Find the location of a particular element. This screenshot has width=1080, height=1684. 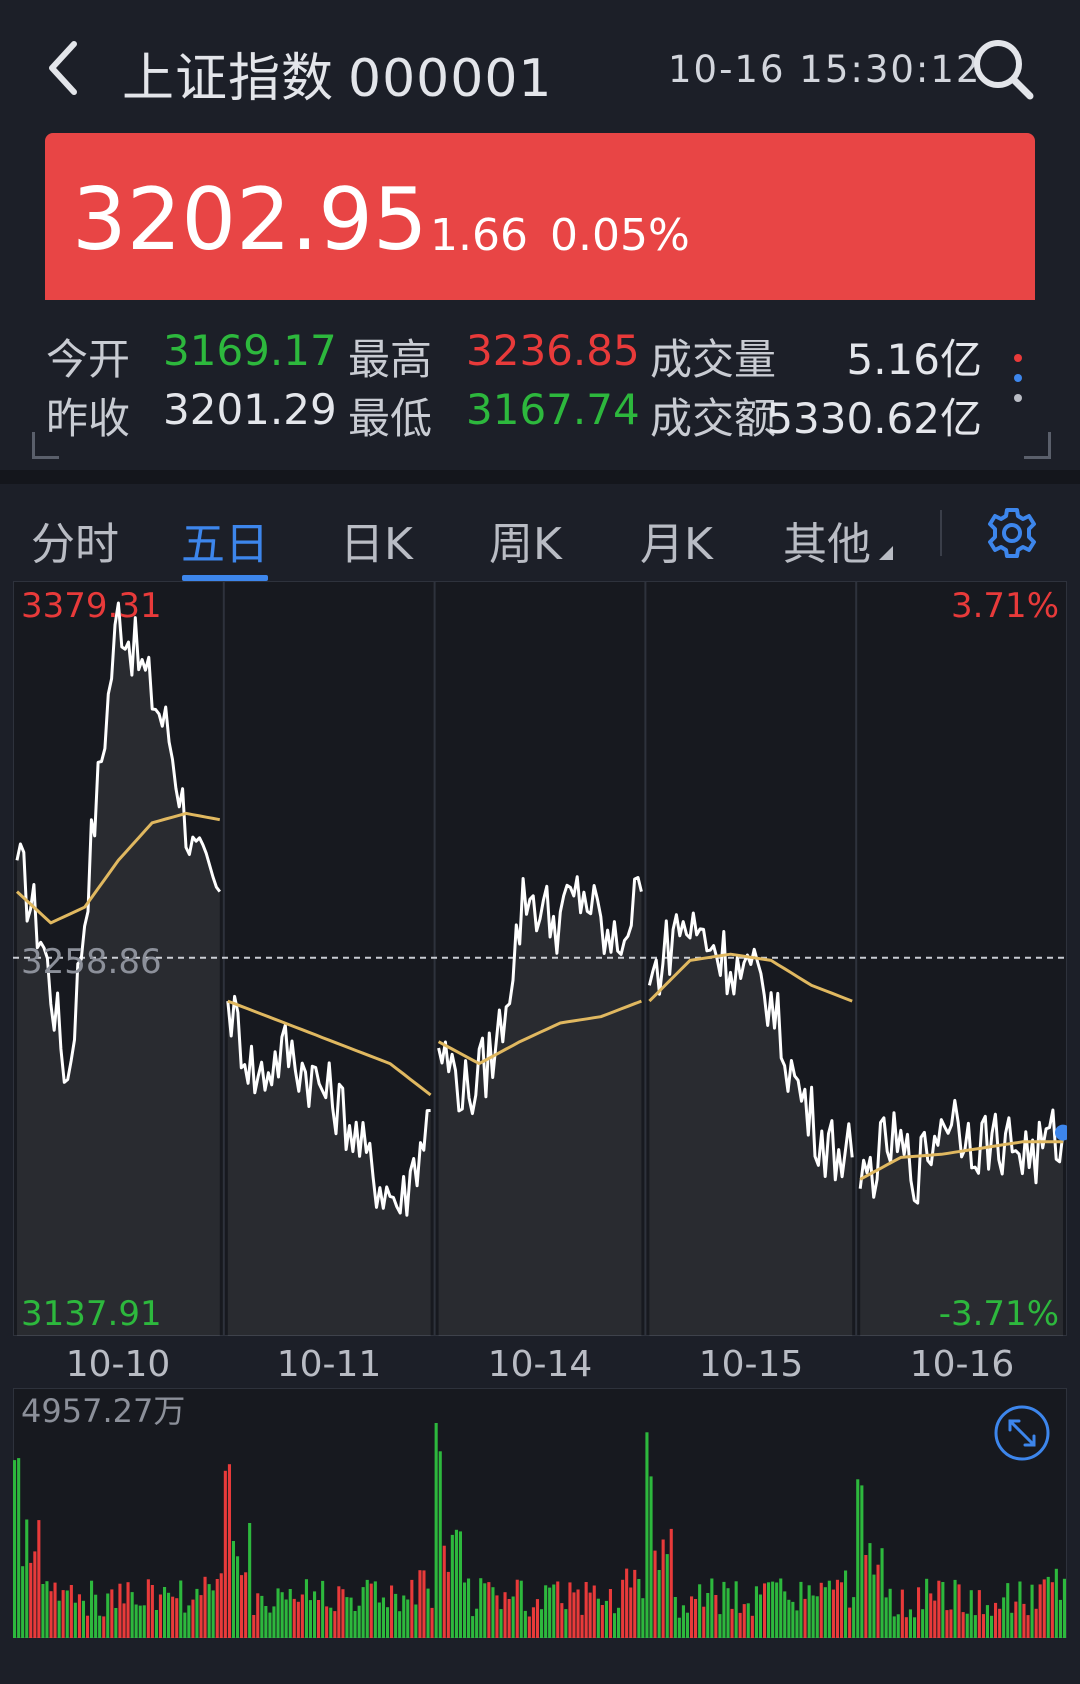

volume-chart: 4957.27万 is located at coordinates (540, 1513).